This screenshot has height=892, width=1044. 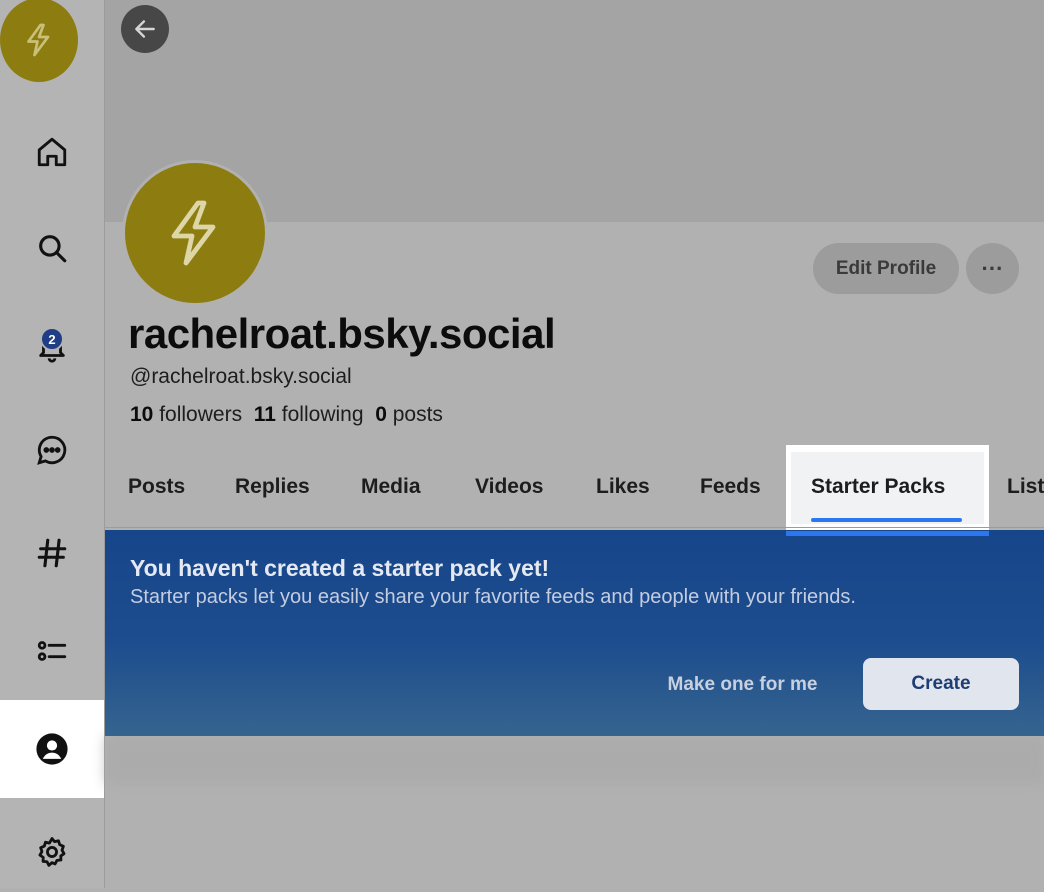 I want to click on create-button: Create, so click(x=941, y=684).